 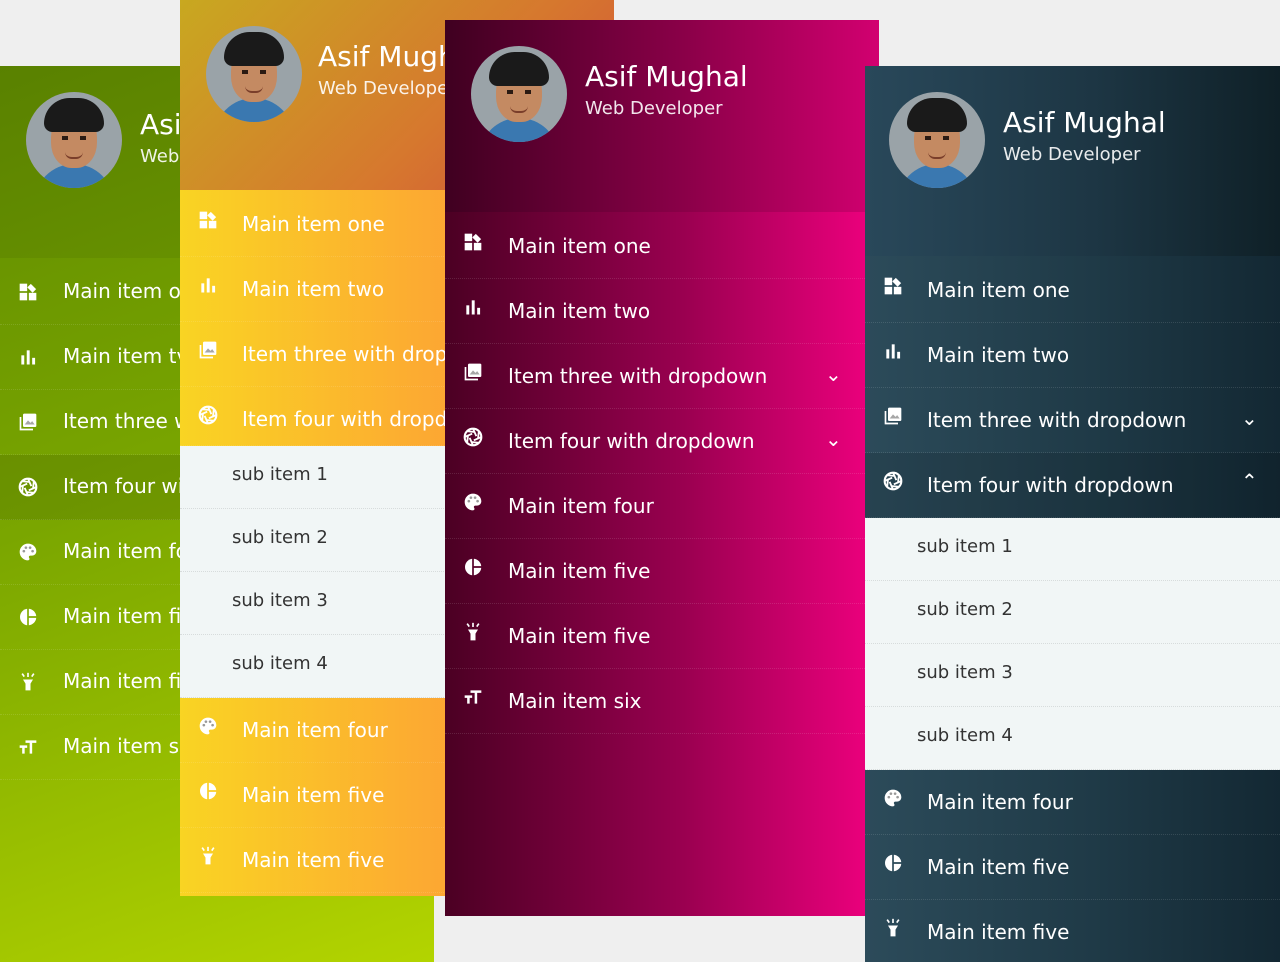 What do you see at coordinates (1072, 549) in the screenshot?
I see `sub-item: sub item 1` at bounding box center [1072, 549].